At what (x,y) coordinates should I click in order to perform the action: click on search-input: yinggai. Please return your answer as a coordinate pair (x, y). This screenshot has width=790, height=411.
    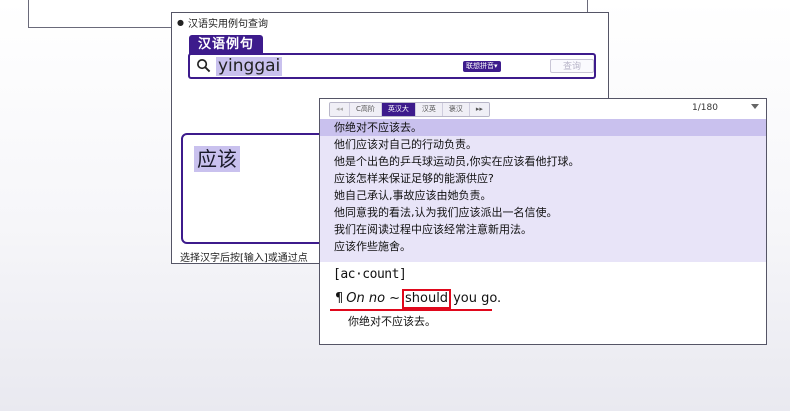
    Looking at the image, I should click on (249, 66).